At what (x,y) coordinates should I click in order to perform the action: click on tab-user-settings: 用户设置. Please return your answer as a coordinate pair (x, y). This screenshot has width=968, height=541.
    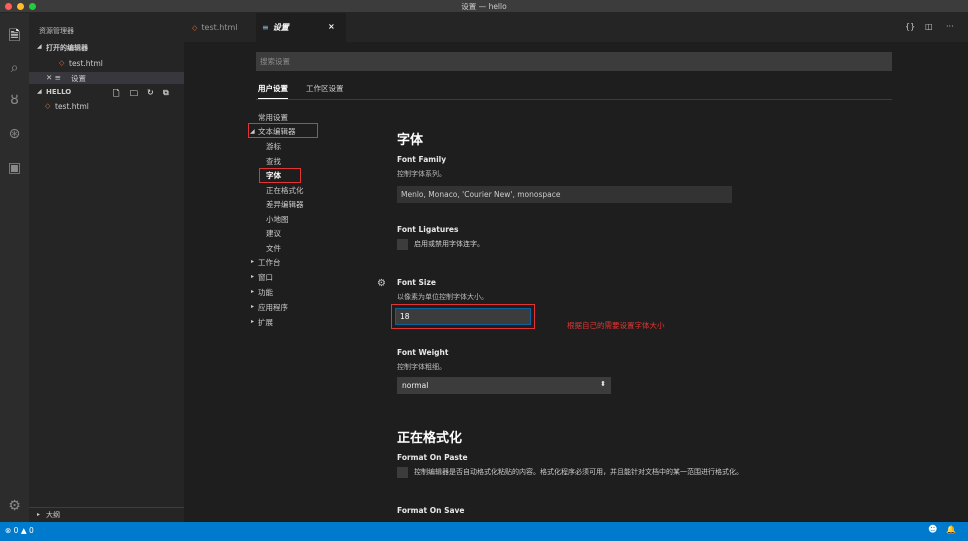
    Looking at the image, I should click on (273, 91).